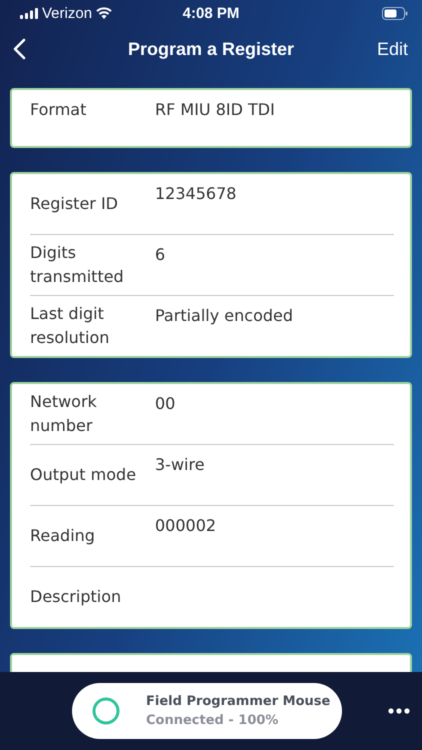 This screenshot has width=422, height=750. I want to click on field-value: Partially encoded, so click(224, 315).